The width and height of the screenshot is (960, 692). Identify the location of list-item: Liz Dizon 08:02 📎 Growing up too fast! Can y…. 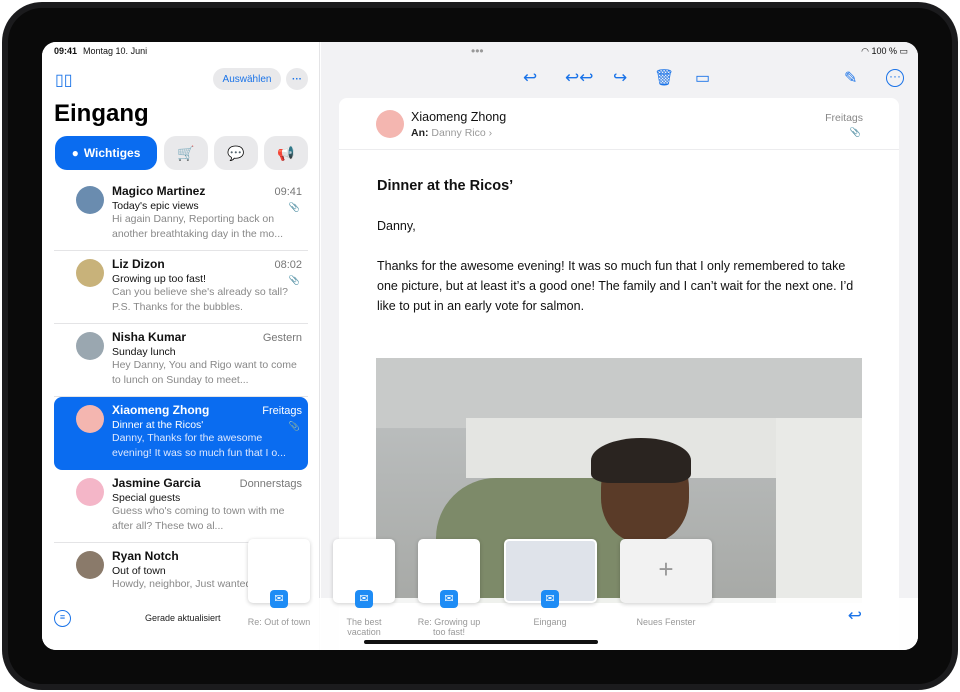
(181, 287).